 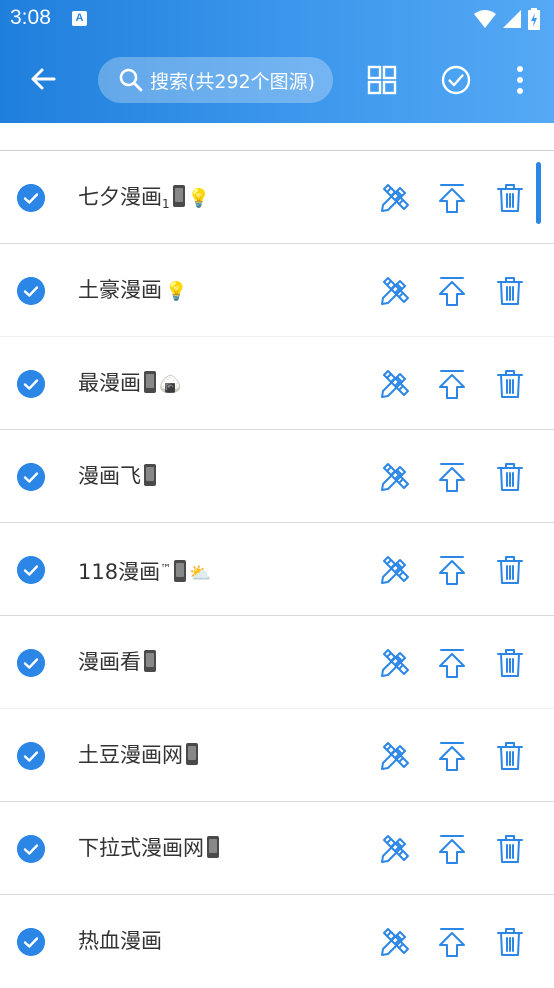 I want to click on status-time: 3:08, so click(x=30, y=17).